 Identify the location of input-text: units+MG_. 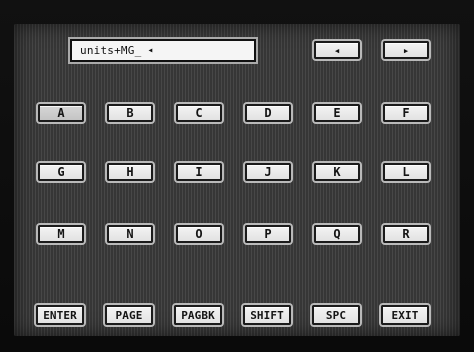
(111, 50).